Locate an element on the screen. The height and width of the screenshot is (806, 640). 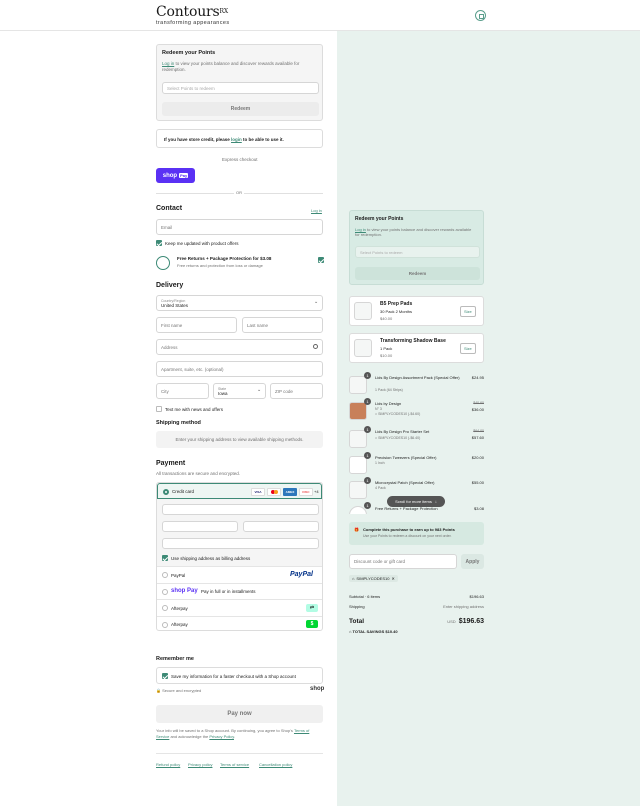
item-old-price: $40.60 is located at coordinates (478, 403).